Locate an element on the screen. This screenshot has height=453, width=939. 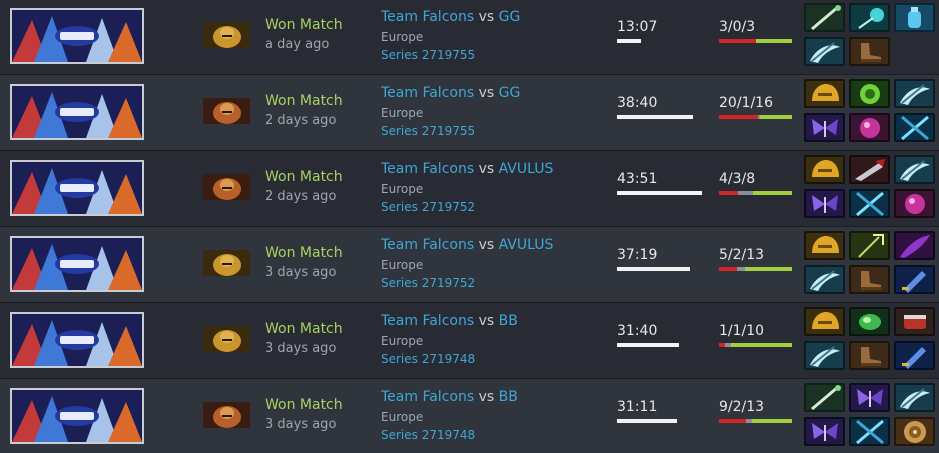
match-duration: 13:07 is located at coordinates (637, 27).